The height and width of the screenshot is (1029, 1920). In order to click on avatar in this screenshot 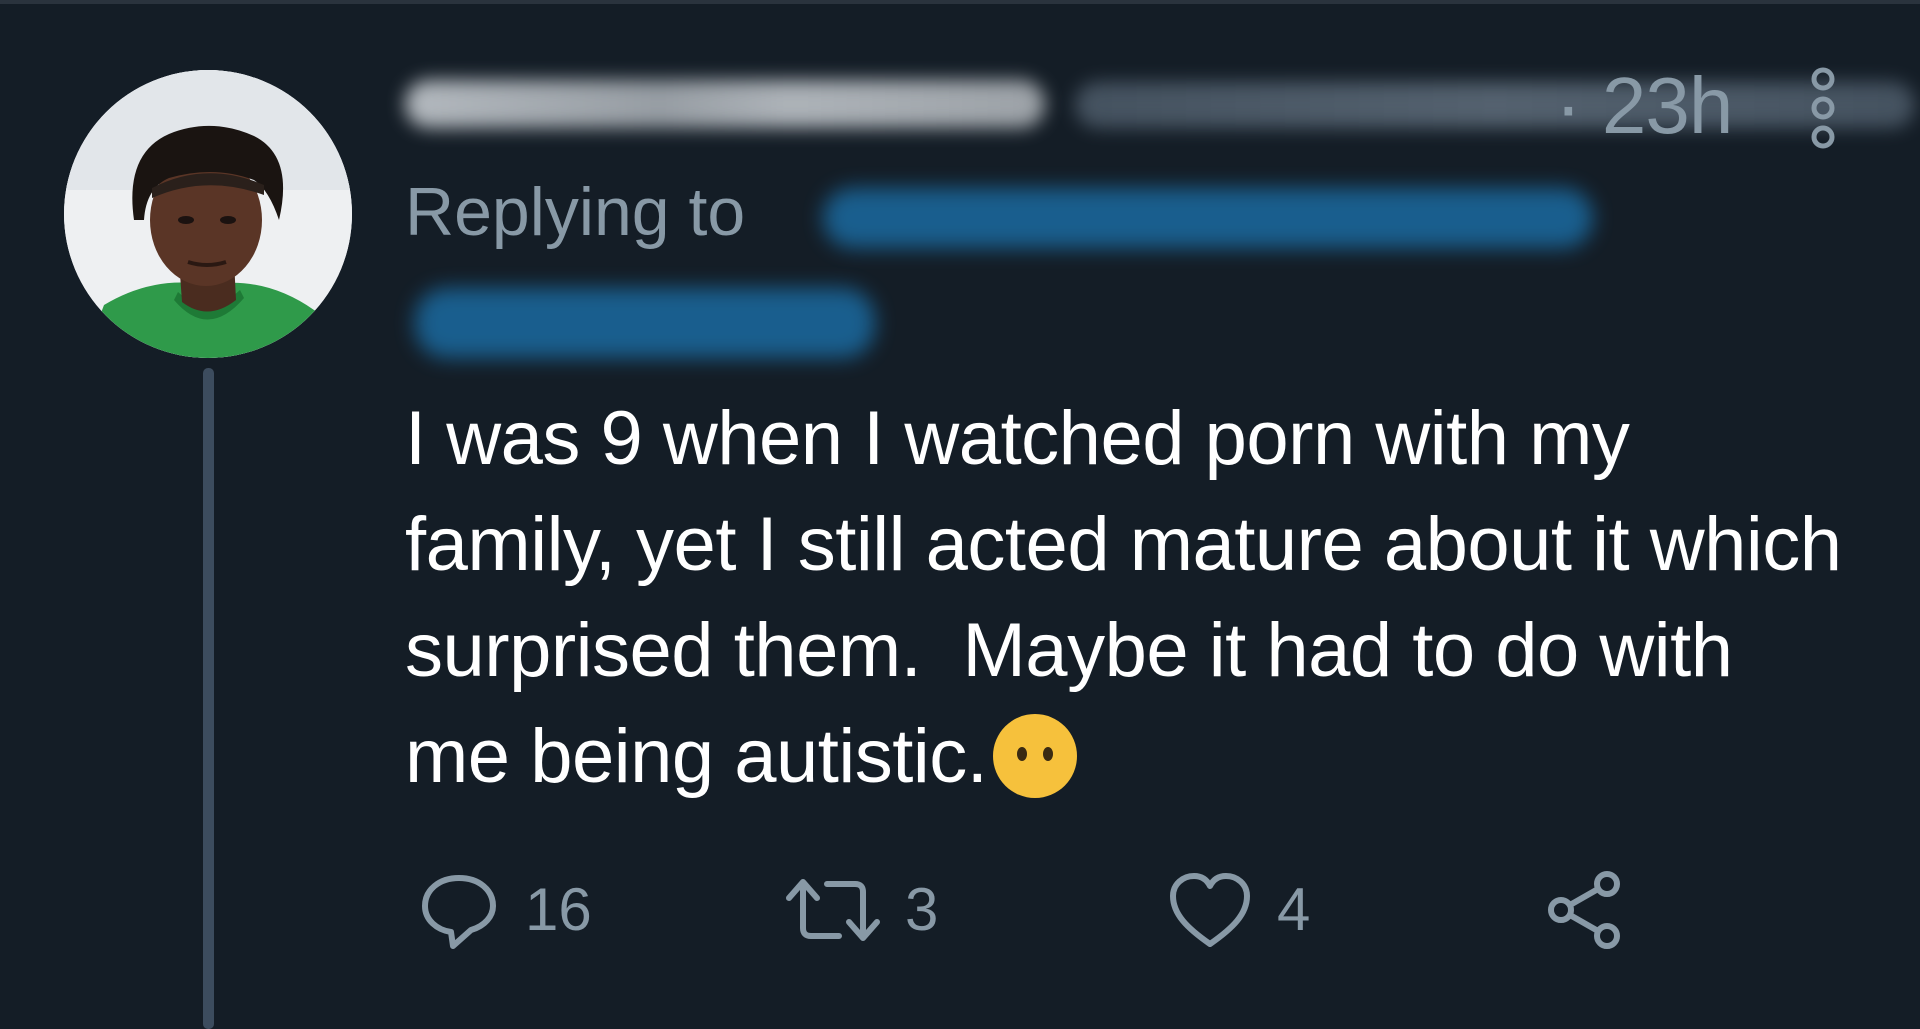, I will do `click(208, 214)`.